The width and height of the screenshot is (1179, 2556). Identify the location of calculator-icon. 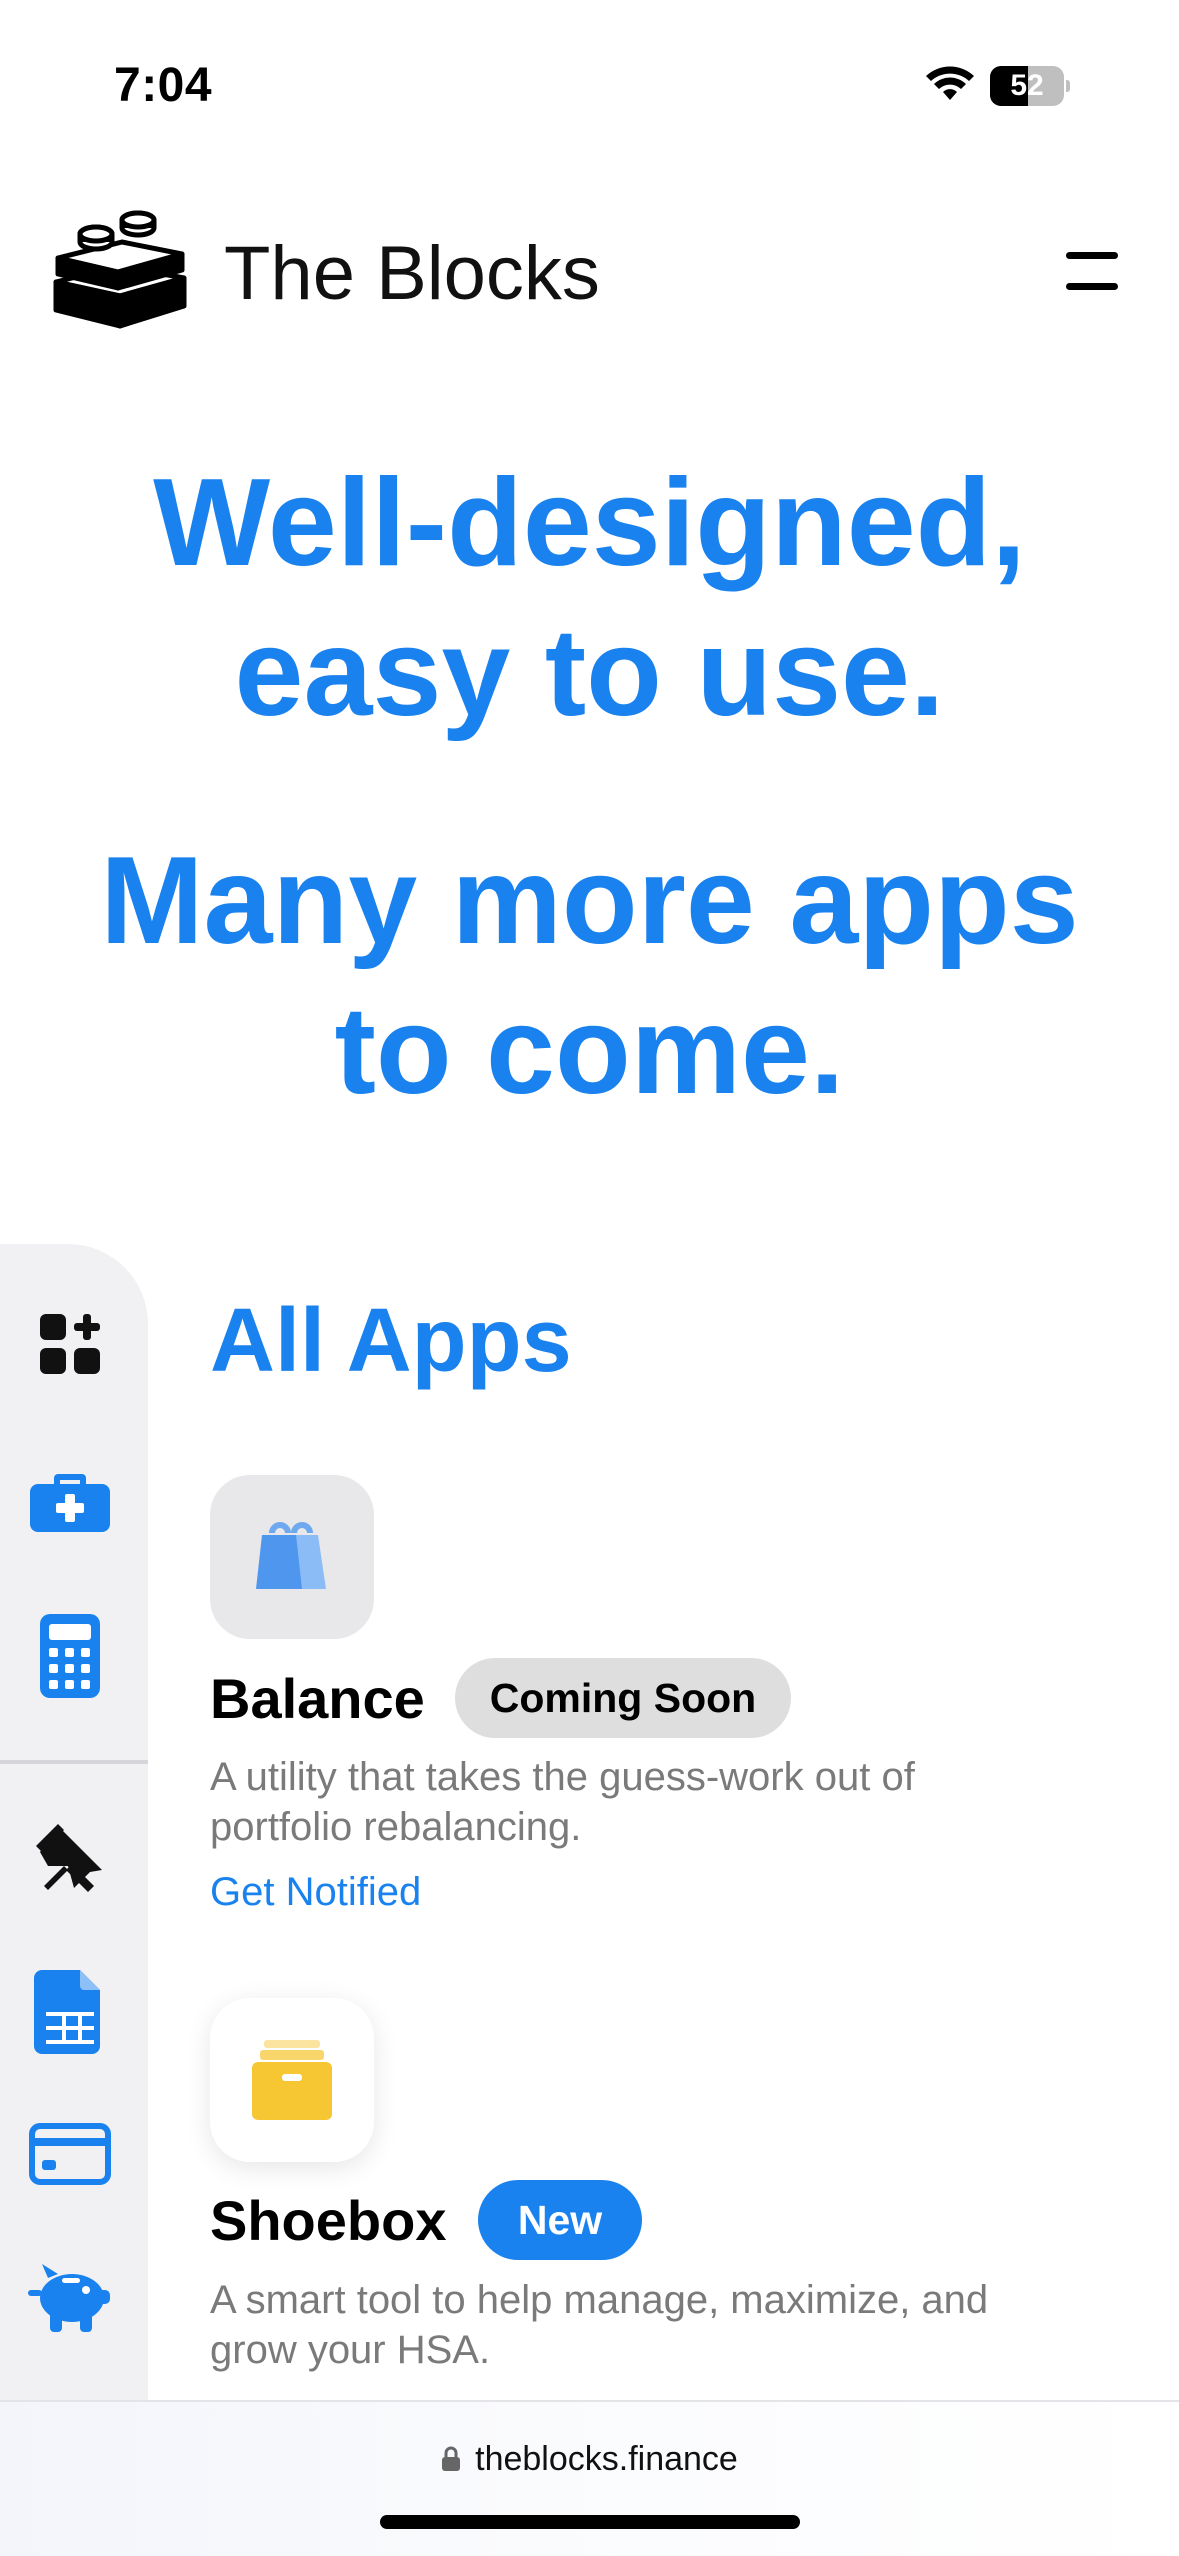
(70, 1656).